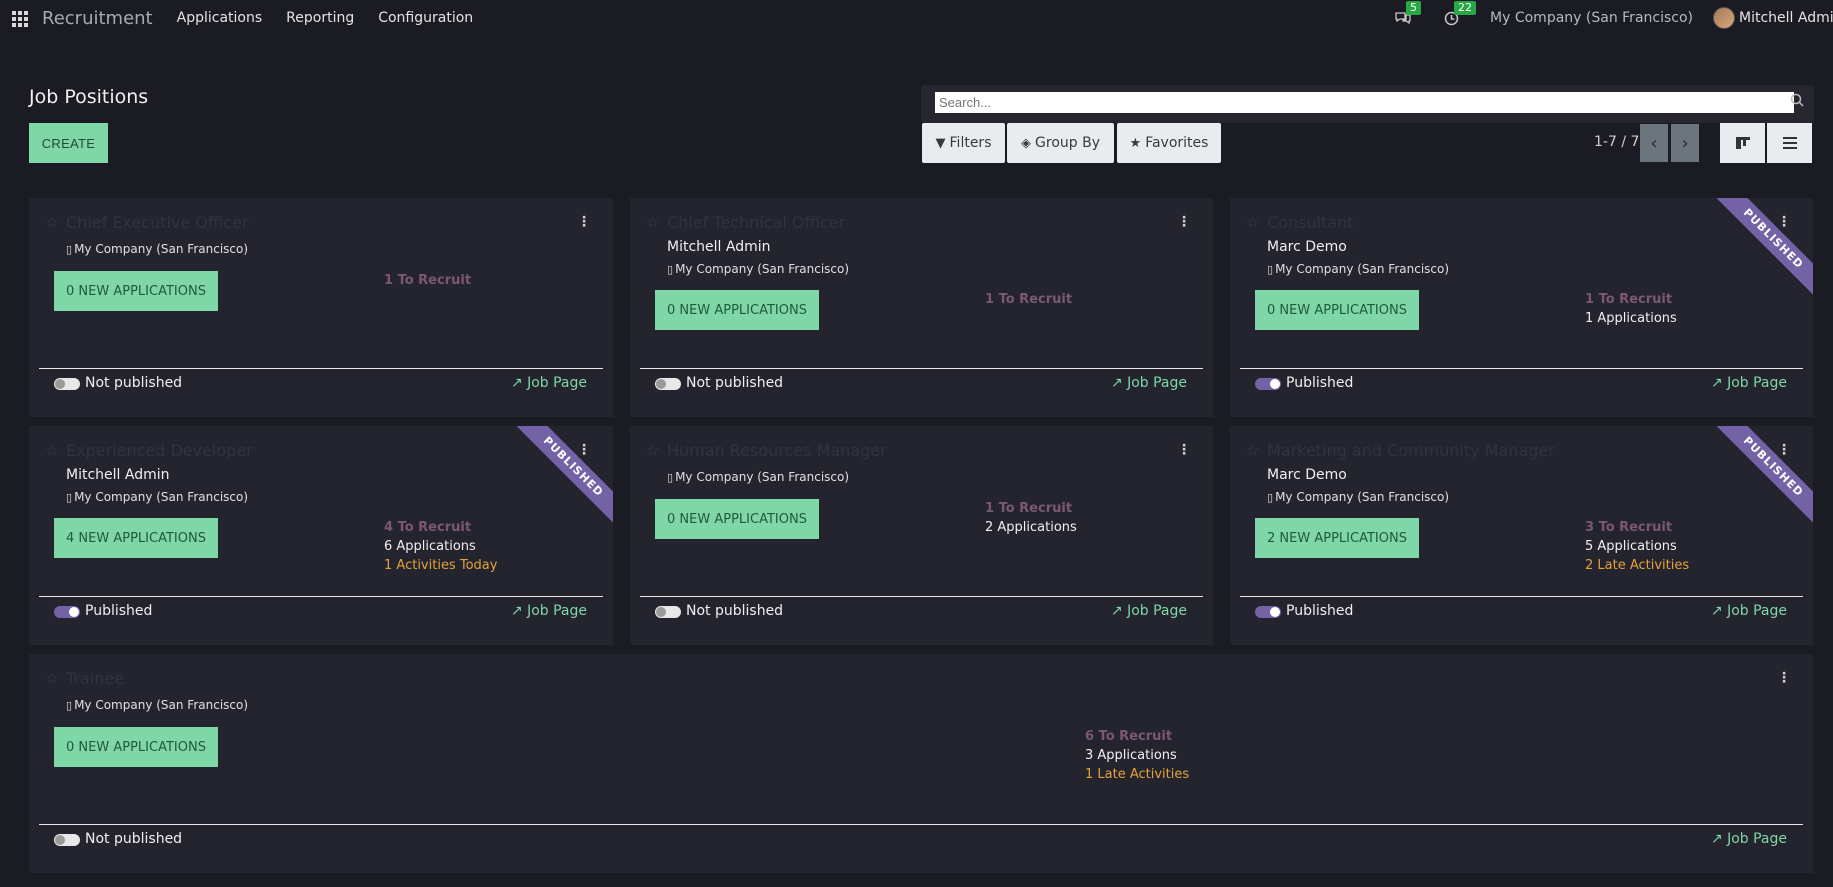 The image size is (1833, 887). I want to click on applications-count: 1 Applications, so click(1631, 318).